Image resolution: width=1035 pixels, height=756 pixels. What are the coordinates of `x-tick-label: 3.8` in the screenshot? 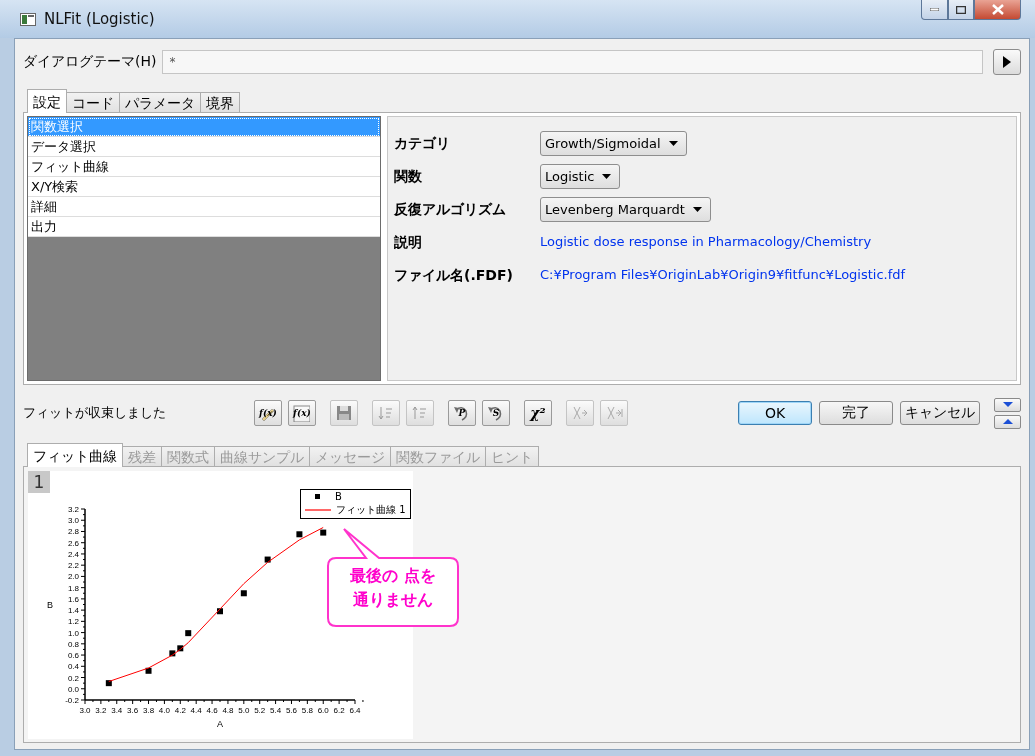 It's located at (148, 710).